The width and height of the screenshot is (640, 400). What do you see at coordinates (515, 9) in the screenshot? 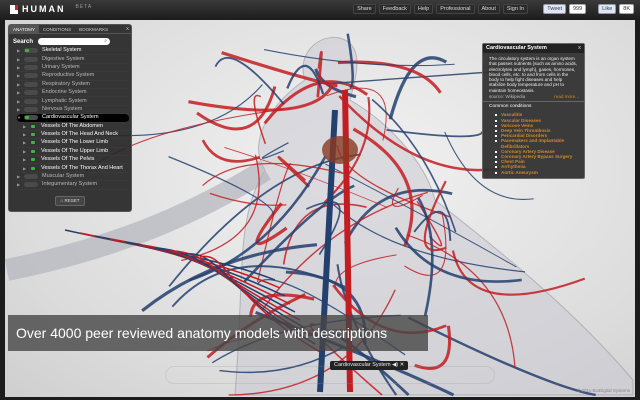
I see `nav-sign-in: Sign In` at bounding box center [515, 9].